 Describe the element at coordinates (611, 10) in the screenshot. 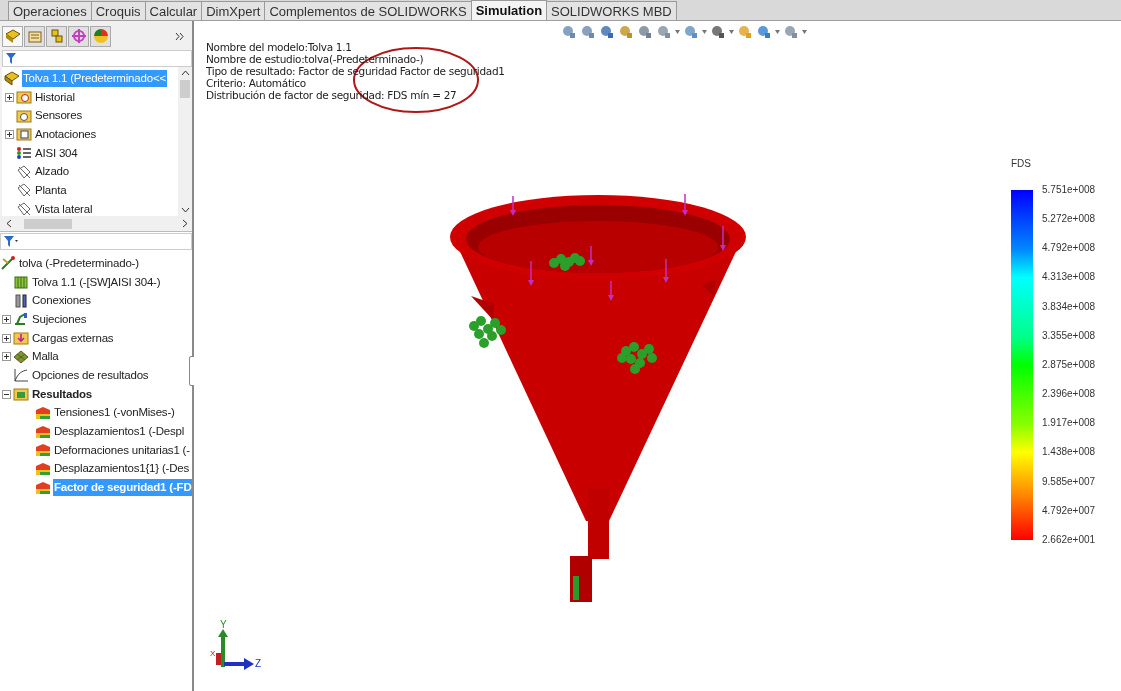

I see `ribbon-tab: SOLIDWORKS MBD` at that location.